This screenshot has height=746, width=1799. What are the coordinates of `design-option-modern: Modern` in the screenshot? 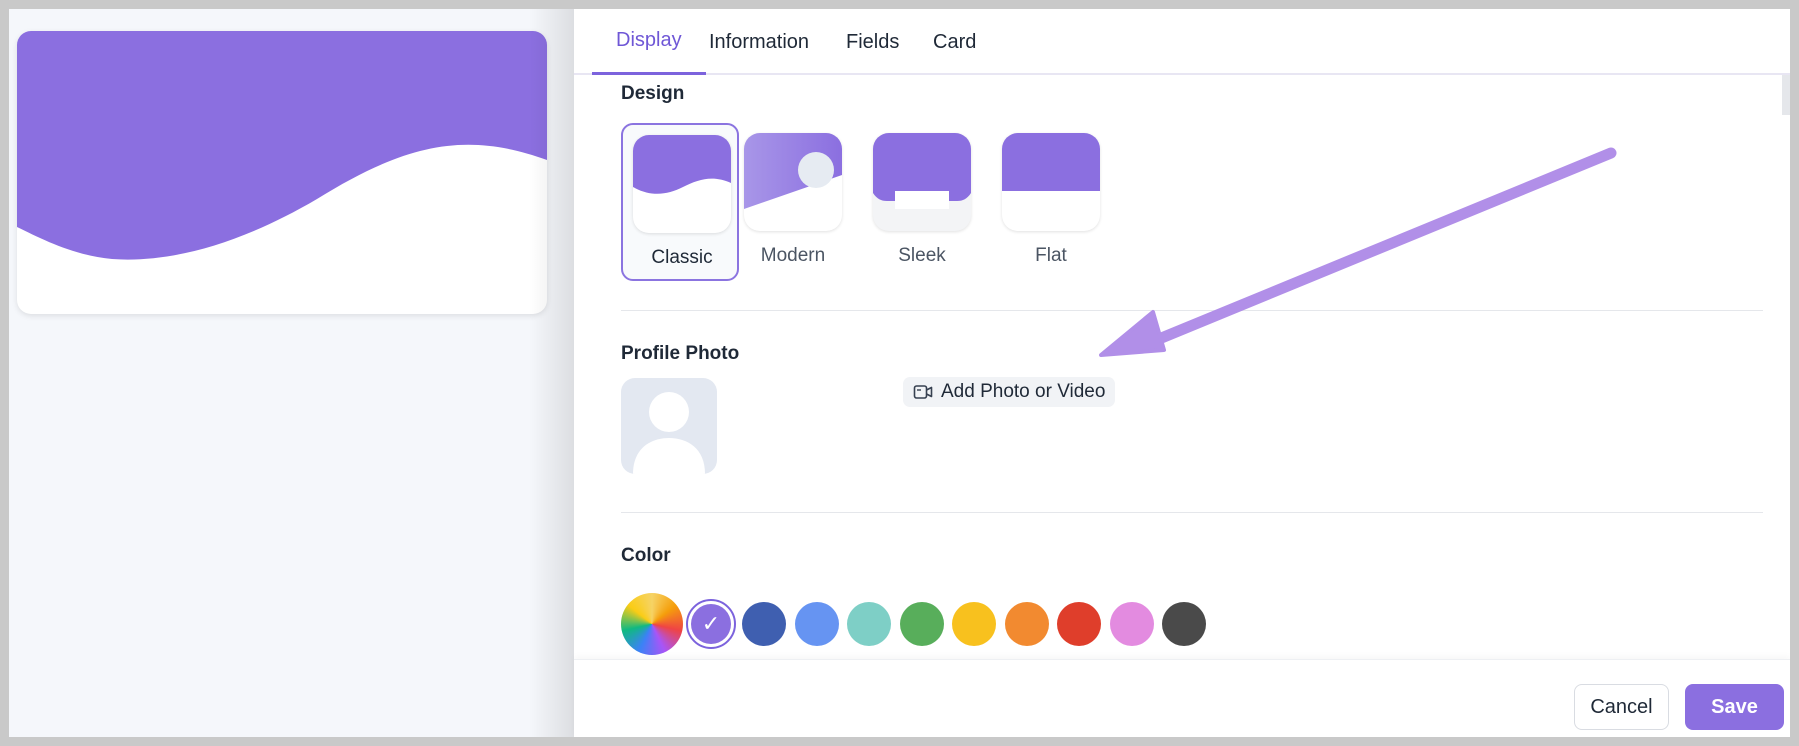 It's located at (793, 202).